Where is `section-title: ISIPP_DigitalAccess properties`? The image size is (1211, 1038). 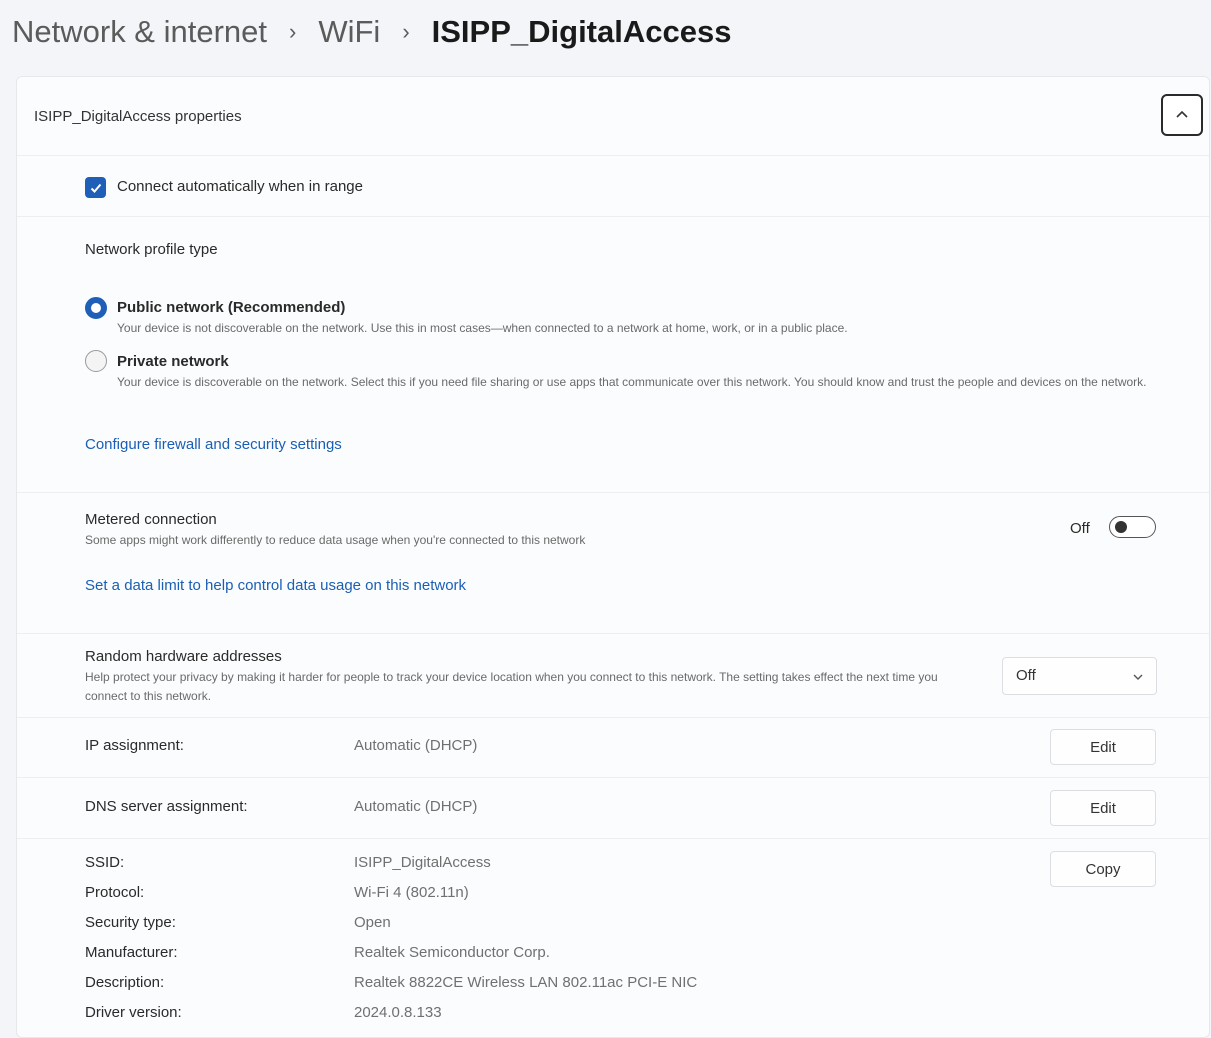
section-title: ISIPP_DigitalAccess properties is located at coordinates (138, 116).